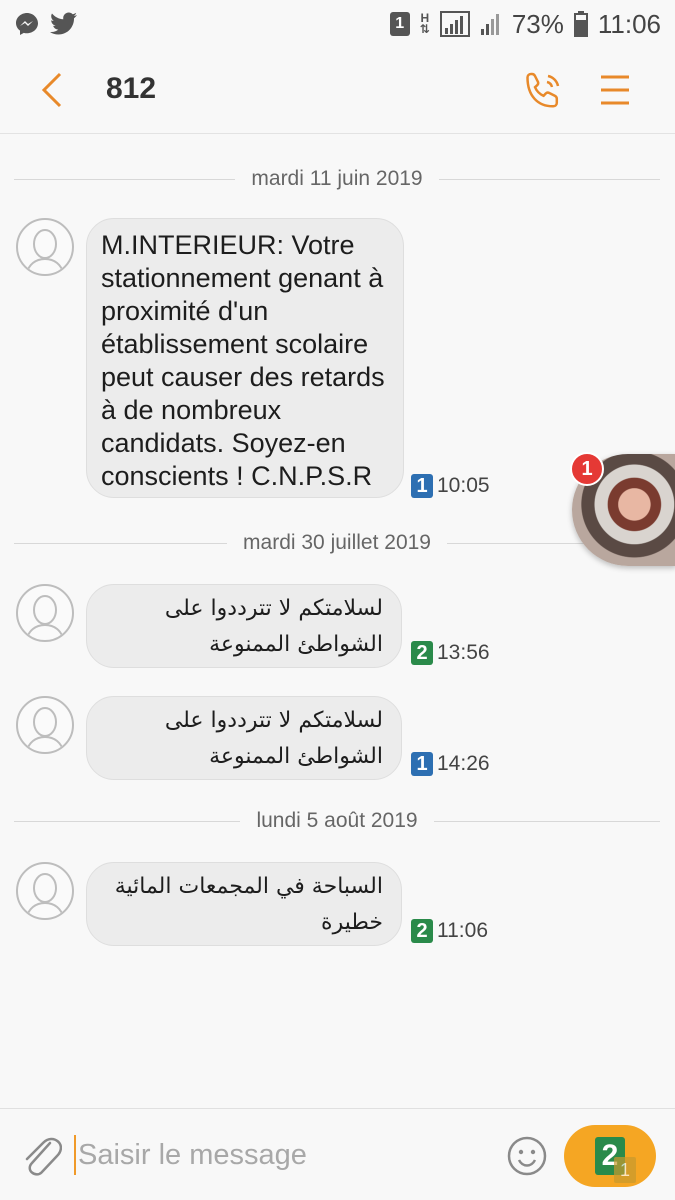  I want to click on date-label: lundi 5 août 2019, so click(337, 820).